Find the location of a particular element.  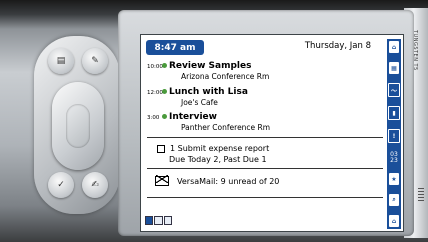

battery-icon: ▮ is located at coordinates (394, 113).